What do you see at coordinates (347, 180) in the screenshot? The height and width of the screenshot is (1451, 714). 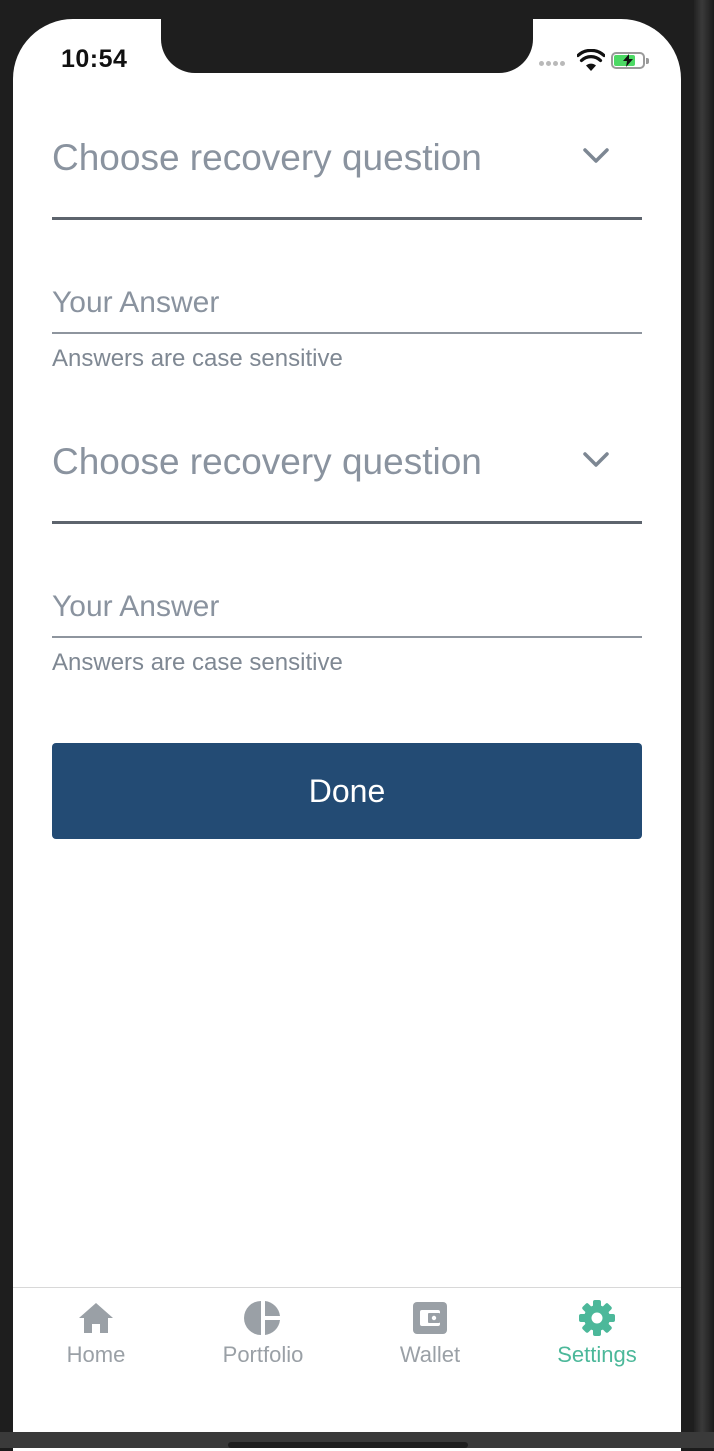 I see `recovery-question-select-1: Choose recovery question` at bounding box center [347, 180].